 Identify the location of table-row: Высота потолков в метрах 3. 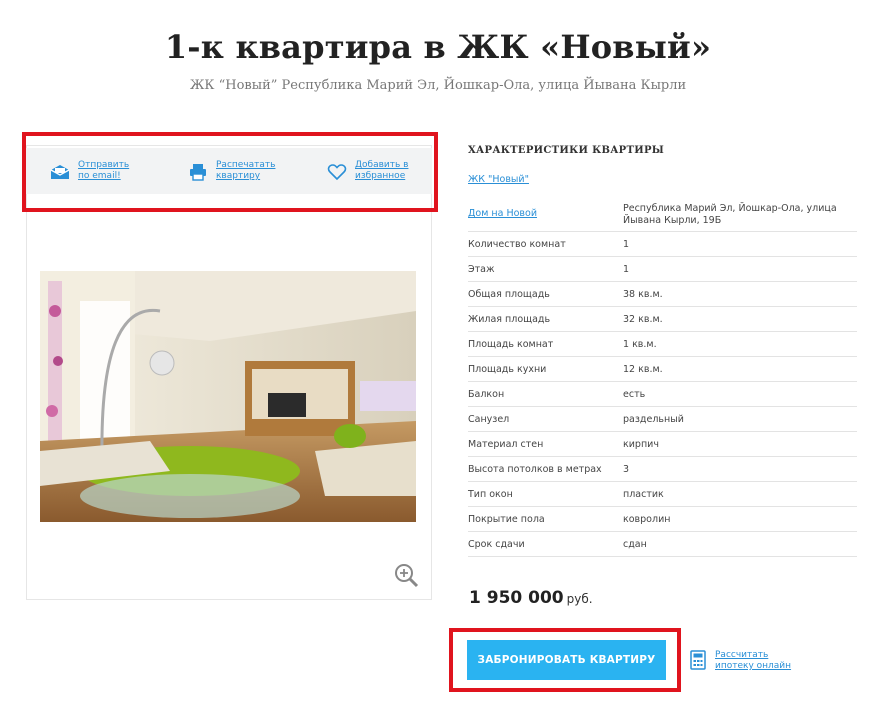
(662, 469).